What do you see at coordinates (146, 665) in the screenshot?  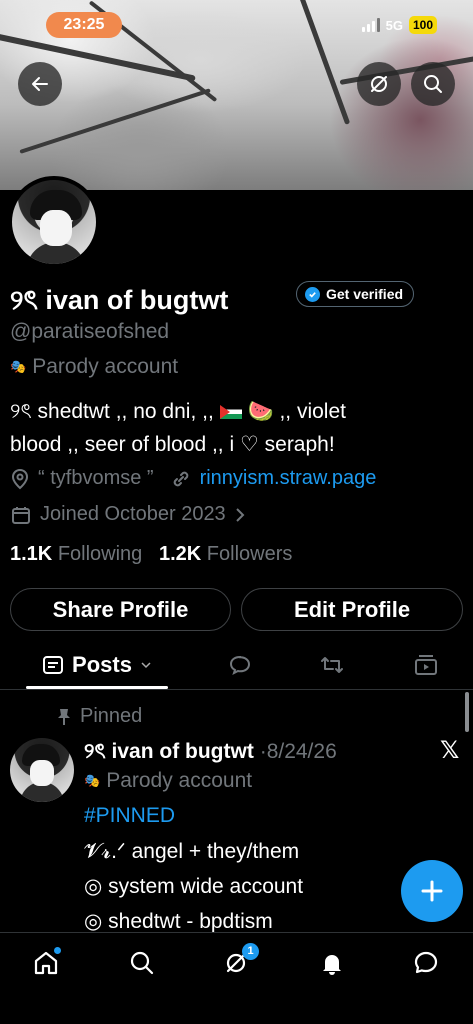 I see `chevron-down-icon` at bounding box center [146, 665].